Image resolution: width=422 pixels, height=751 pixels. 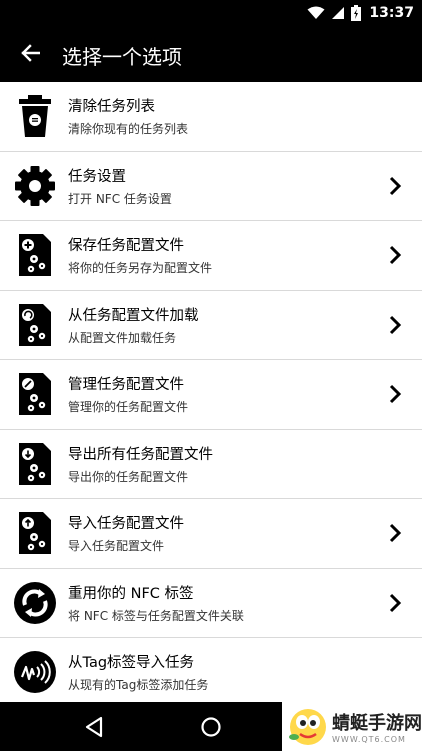 What do you see at coordinates (307, 726) in the screenshot?
I see `dragonfly-logo-icon` at bounding box center [307, 726].